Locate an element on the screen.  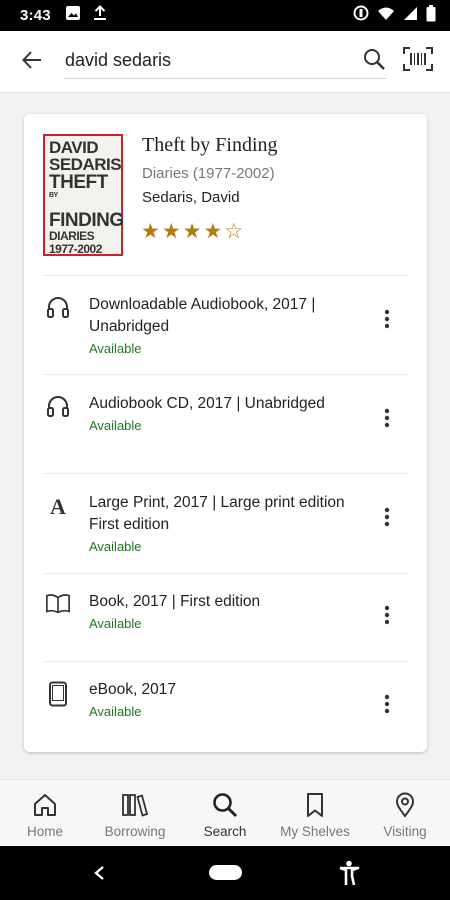
large-print-icon: A is located at coordinates (58, 506).